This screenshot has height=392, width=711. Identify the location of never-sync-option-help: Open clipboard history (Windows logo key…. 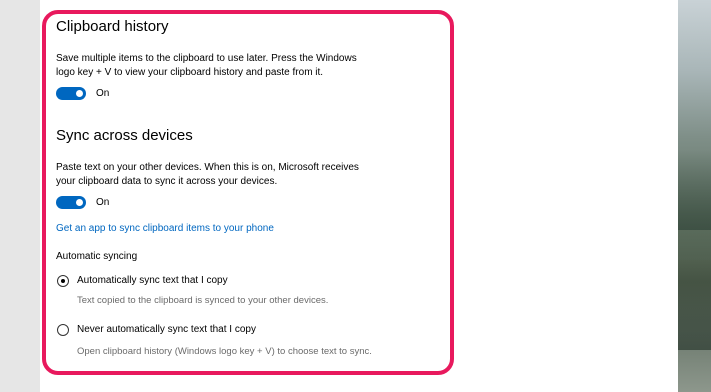
(224, 351).